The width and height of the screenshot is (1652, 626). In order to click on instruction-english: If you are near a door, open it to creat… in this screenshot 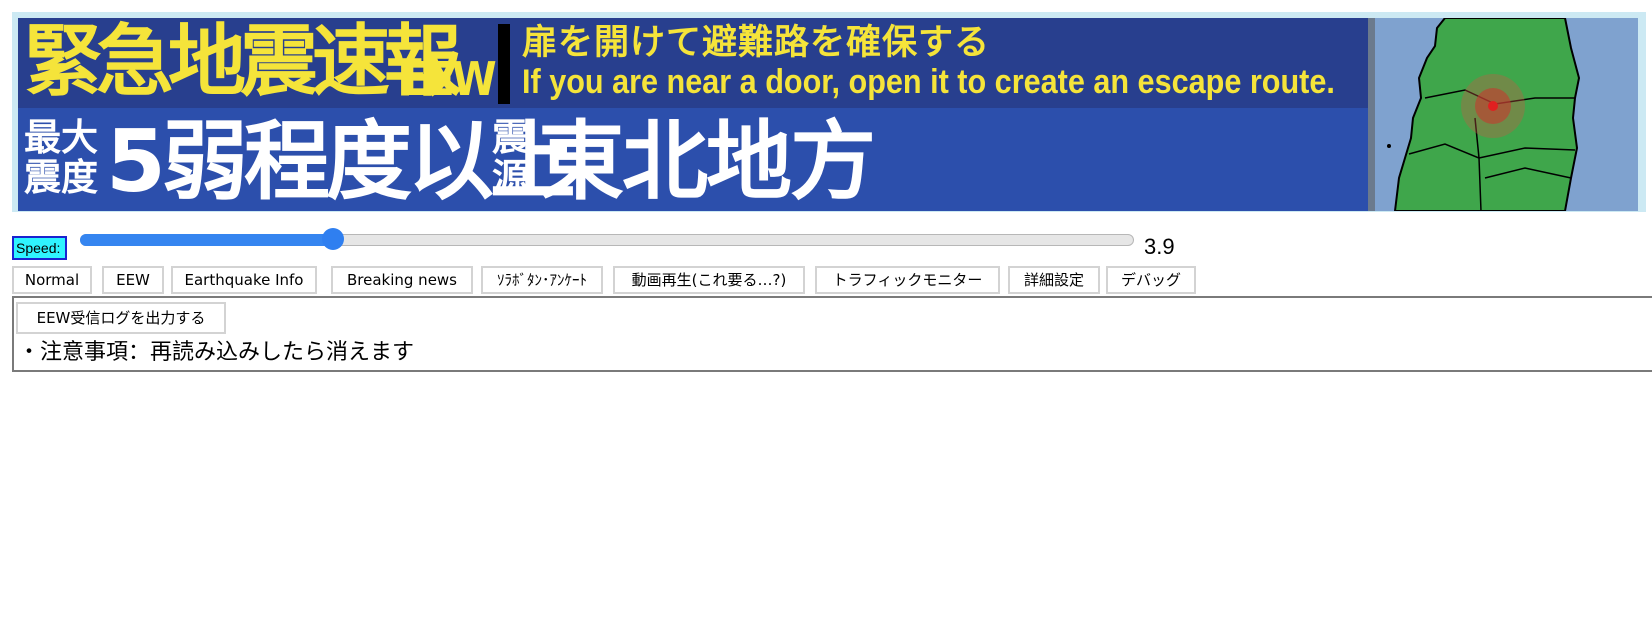, I will do `click(928, 82)`.